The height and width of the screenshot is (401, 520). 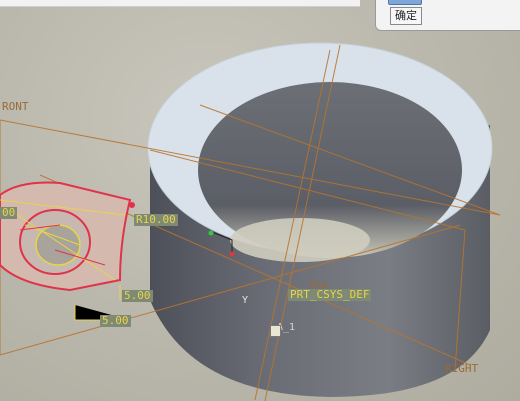 What do you see at coordinates (156, 220) in the screenshot?
I see `radius-dimension: R10.00` at bounding box center [156, 220].